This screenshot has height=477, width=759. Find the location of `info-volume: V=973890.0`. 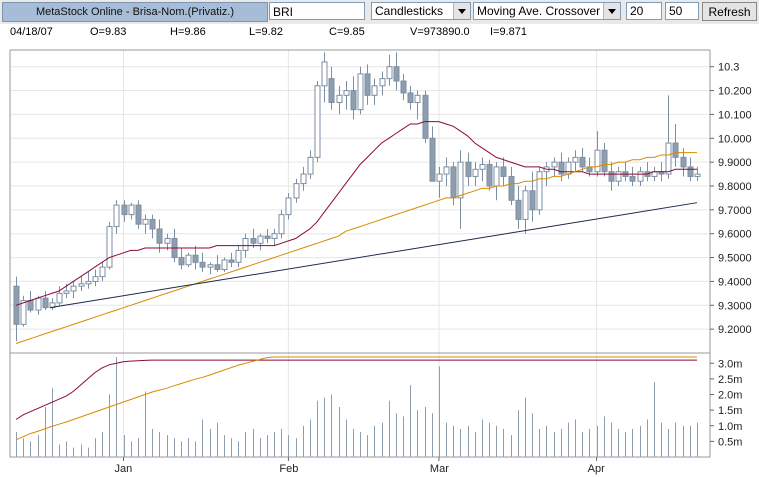

info-volume: V=973890.0 is located at coordinates (440, 32).